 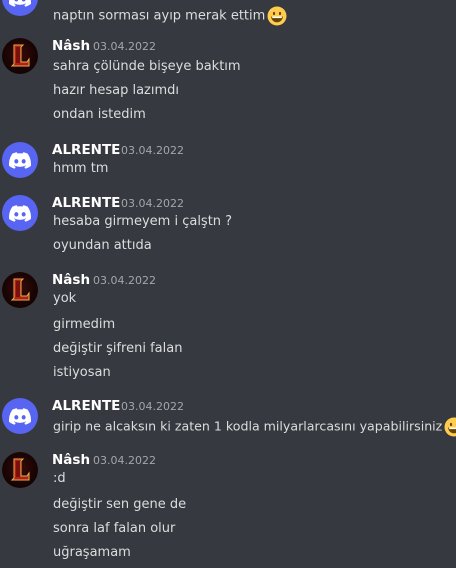 I want to click on message-line: girmedim, so click(x=84, y=324).